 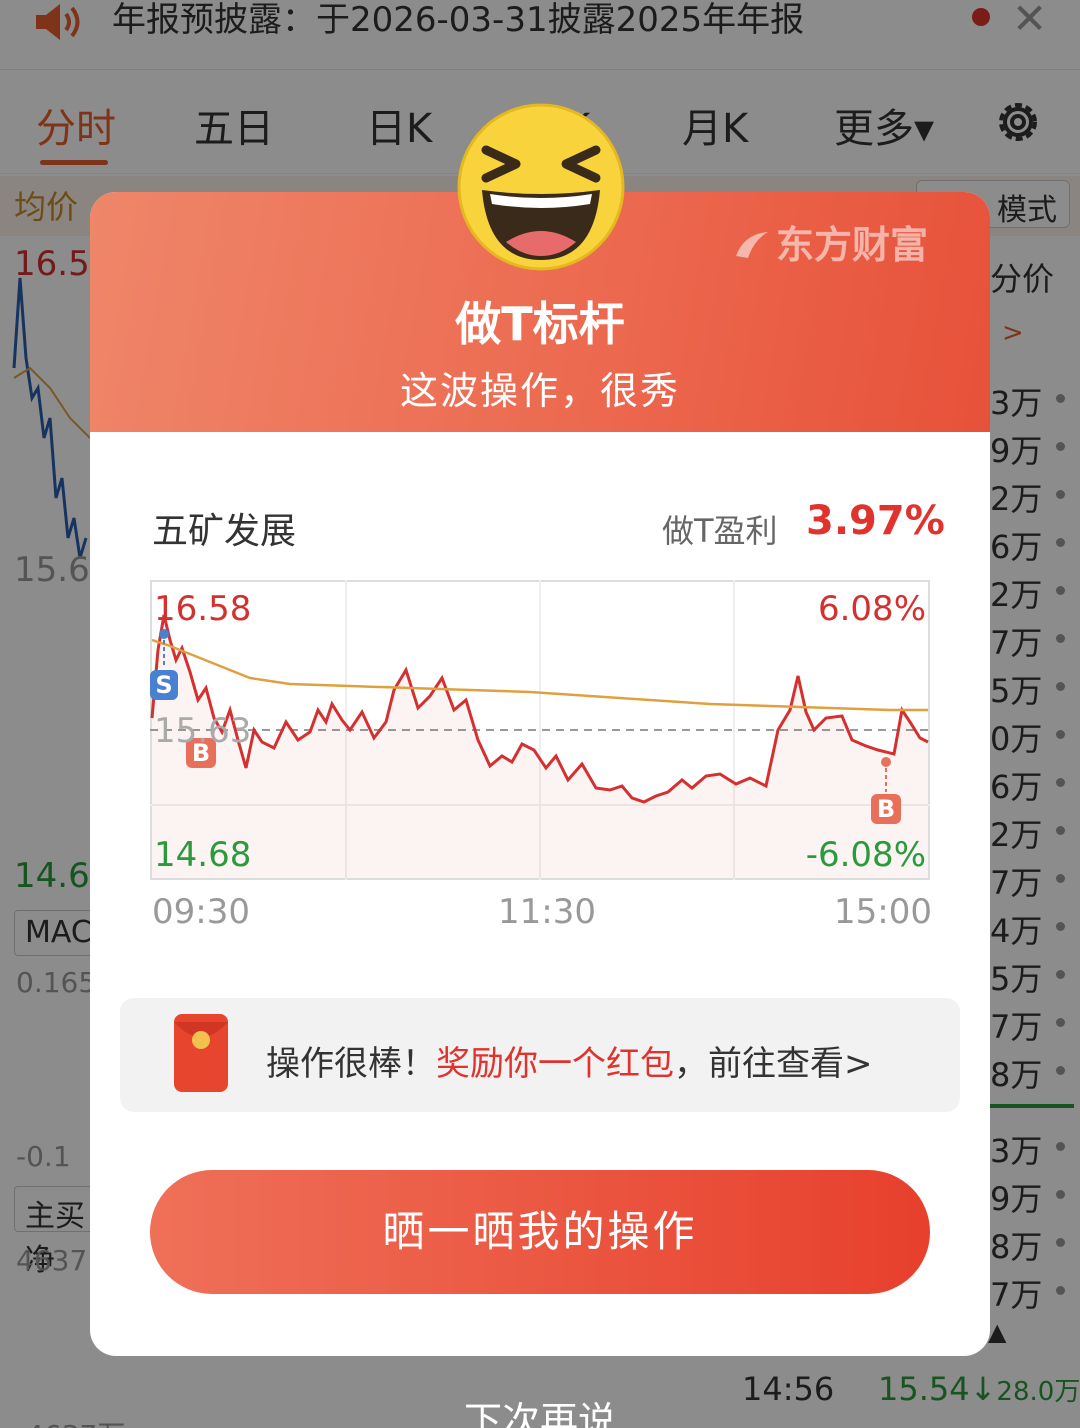 I want to click on modal-title: 做T标杆, so click(x=540, y=324).